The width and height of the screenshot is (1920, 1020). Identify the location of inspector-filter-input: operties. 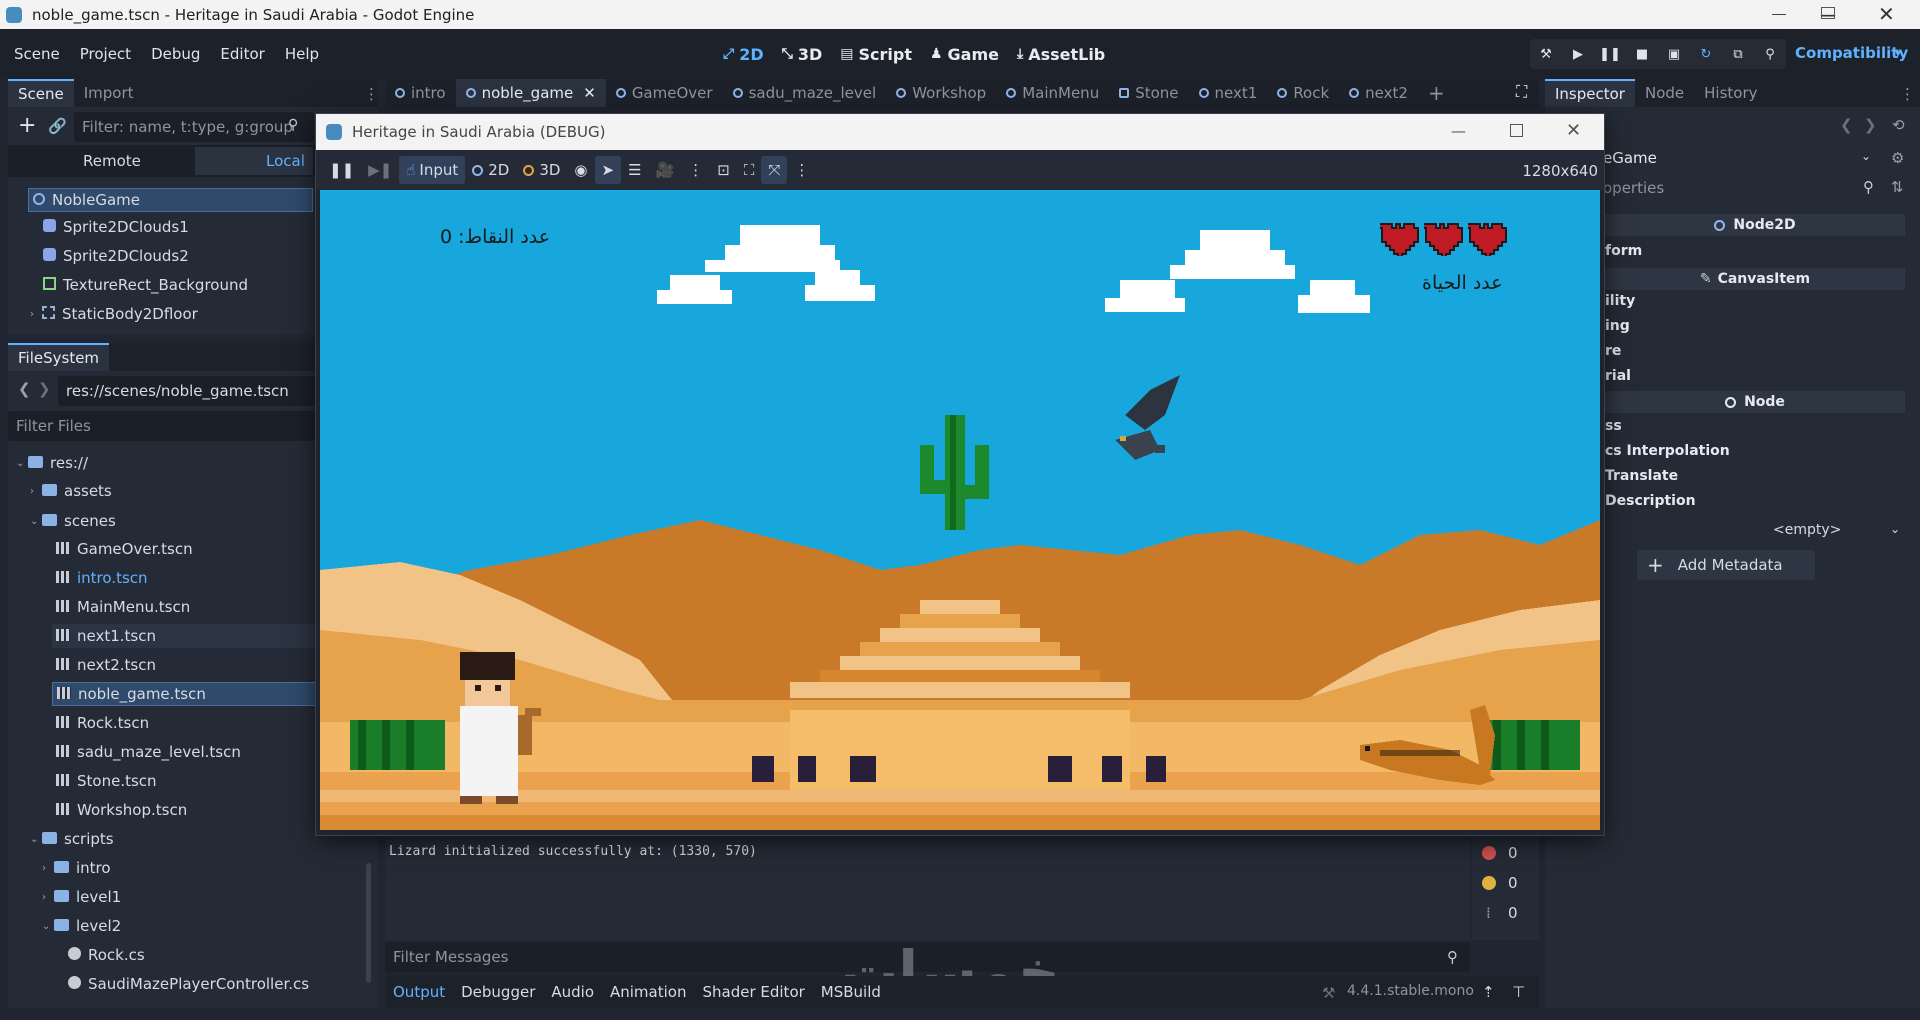
(1633, 188).